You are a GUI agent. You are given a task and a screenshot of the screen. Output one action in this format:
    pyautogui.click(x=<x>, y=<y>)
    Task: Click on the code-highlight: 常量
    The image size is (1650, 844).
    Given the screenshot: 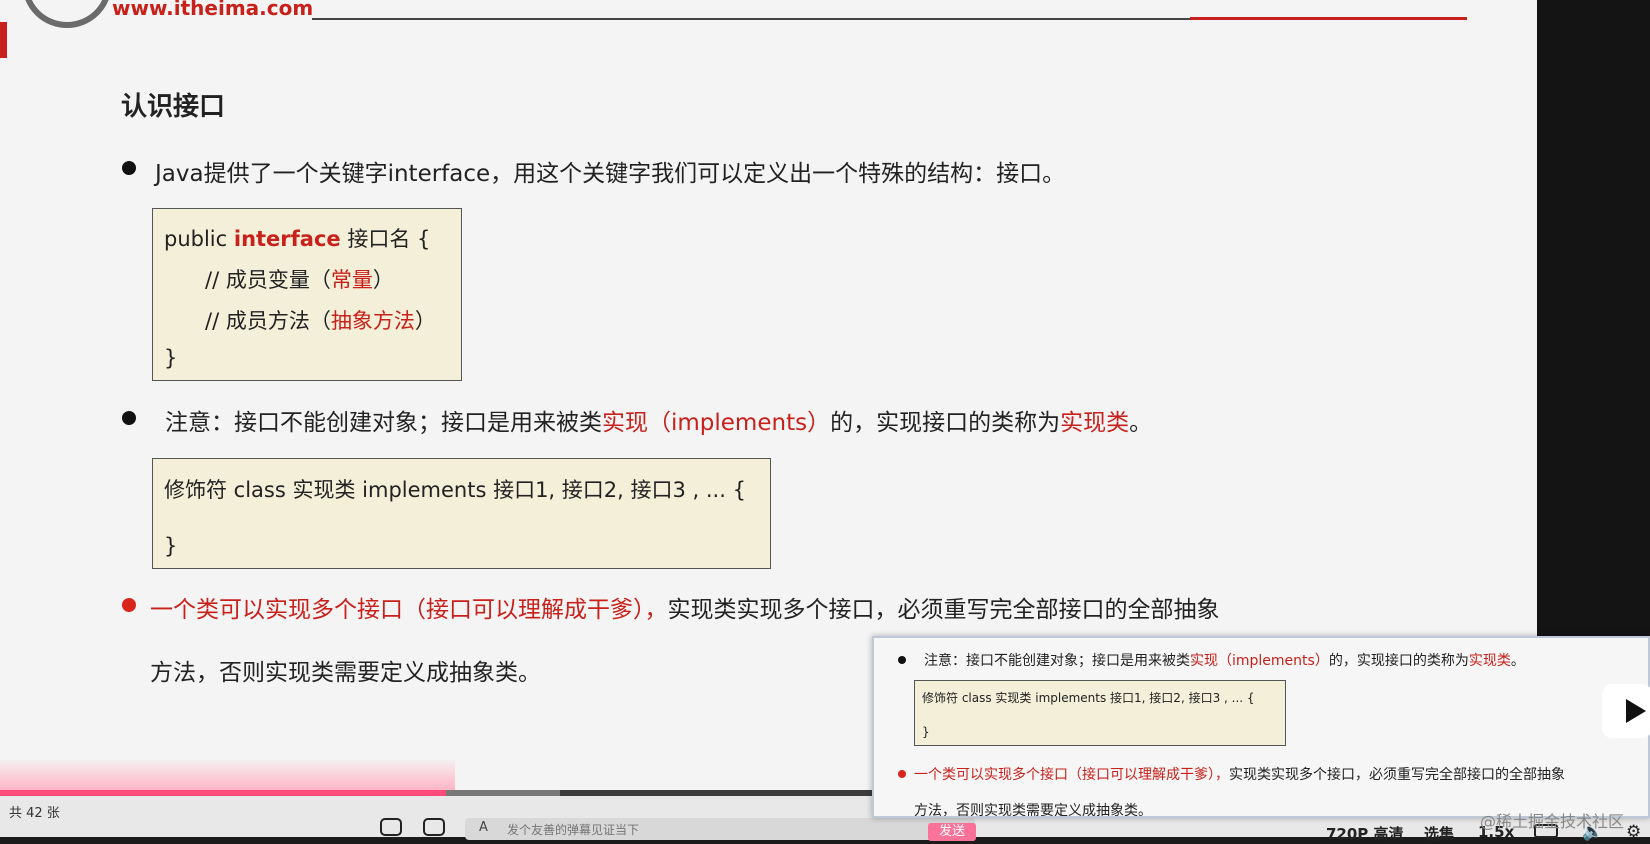 What is the action you would take?
    pyautogui.click(x=351, y=280)
    